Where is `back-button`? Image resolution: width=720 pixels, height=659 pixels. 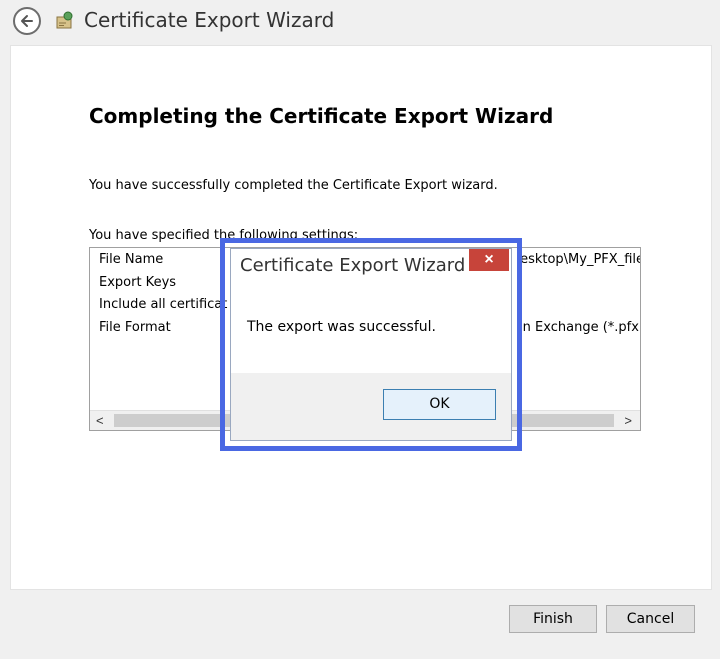
back-button is located at coordinates (27, 21).